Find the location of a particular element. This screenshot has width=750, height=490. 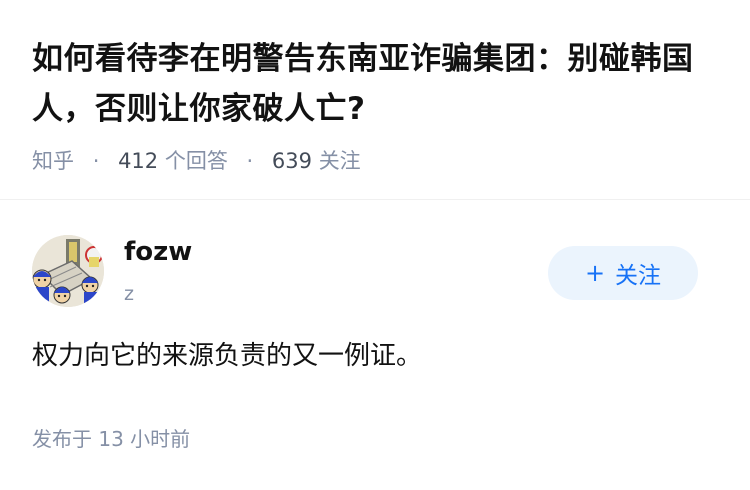

answers-label: 个回答 is located at coordinates (196, 161).